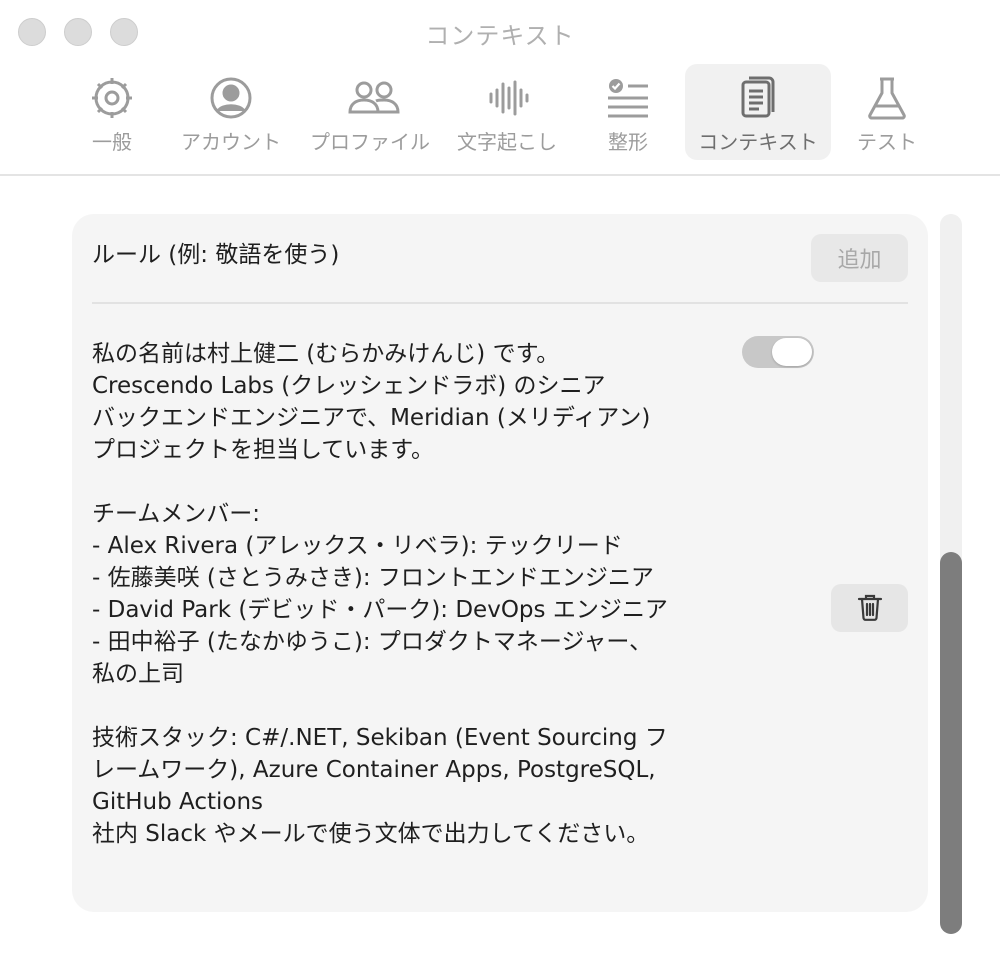  Describe the element at coordinates (507, 98) in the screenshot. I see `waveform-icon` at that location.